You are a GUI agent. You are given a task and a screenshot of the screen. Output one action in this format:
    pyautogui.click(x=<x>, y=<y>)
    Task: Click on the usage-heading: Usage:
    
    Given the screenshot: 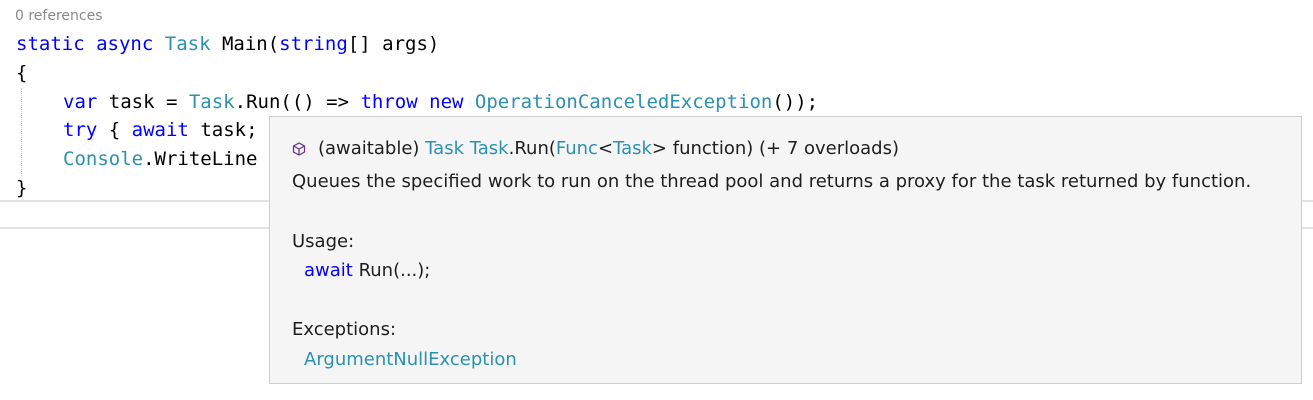 What is the action you would take?
    pyautogui.click(x=323, y=241)
    